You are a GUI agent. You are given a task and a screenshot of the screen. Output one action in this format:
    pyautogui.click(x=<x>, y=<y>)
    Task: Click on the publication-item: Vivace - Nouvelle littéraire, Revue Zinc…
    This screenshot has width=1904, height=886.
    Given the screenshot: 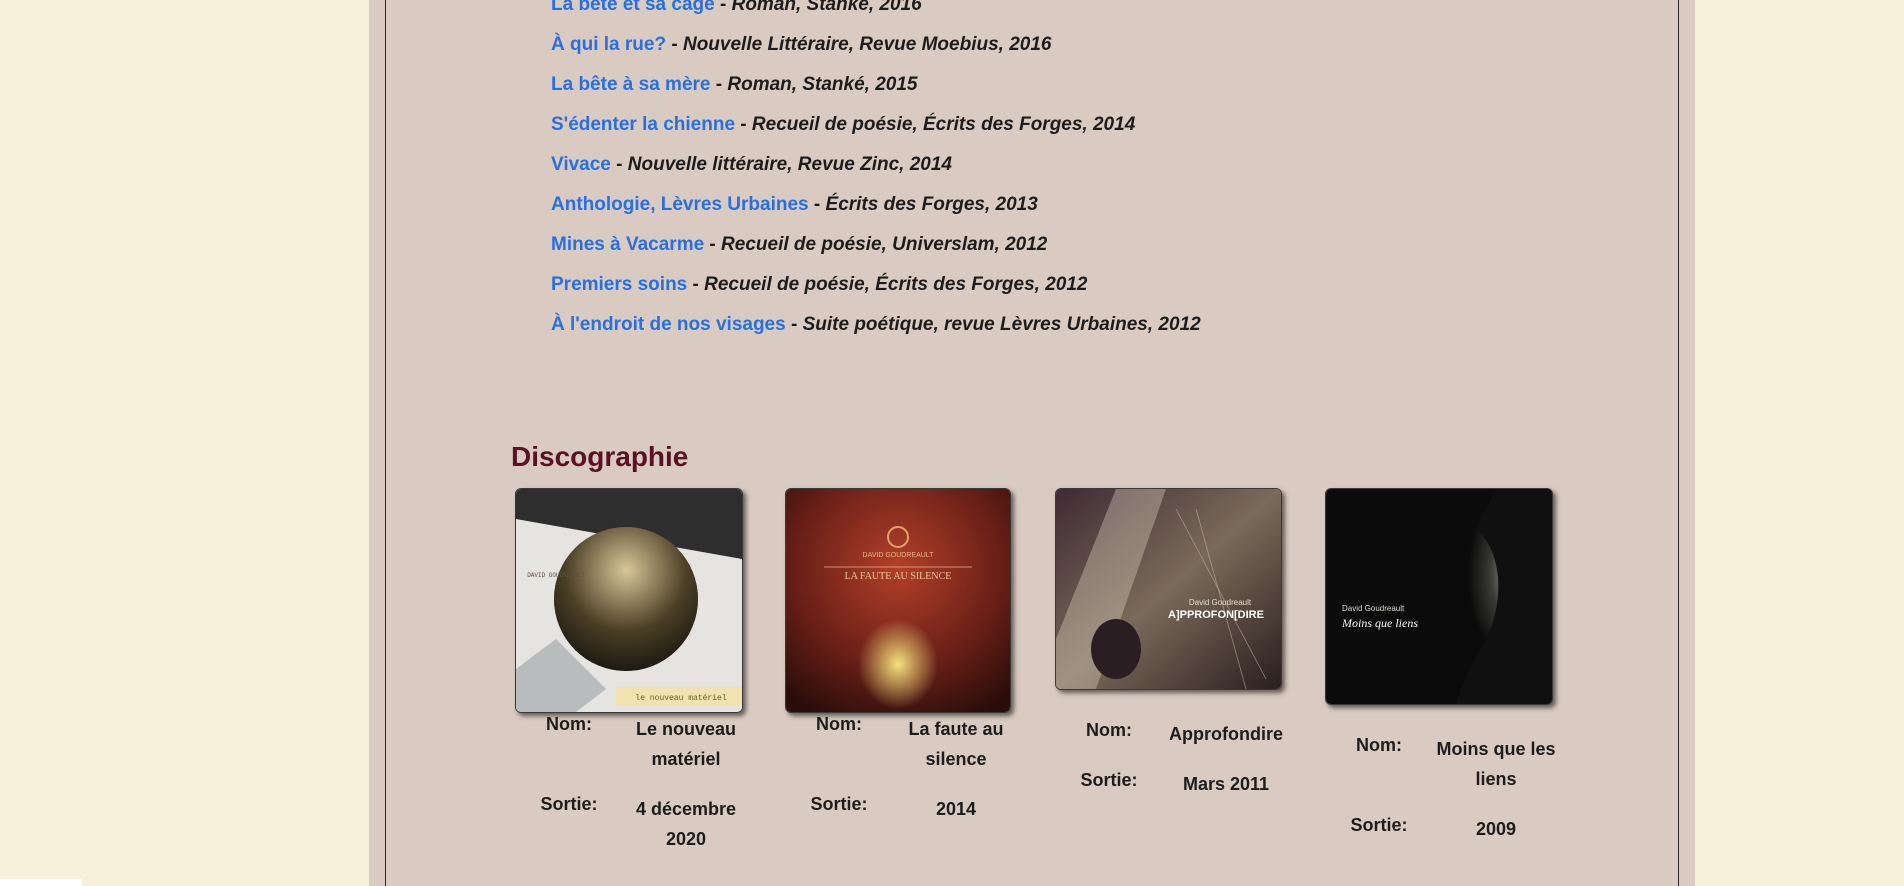 What is the action you would take?
    pyautogui.click(x=876, y=171)
    